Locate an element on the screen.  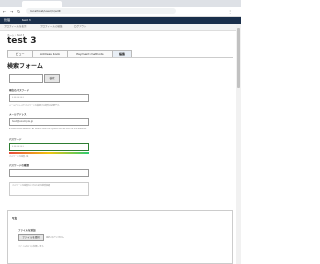
confirm-password-field is located at coordinates (49, 173).